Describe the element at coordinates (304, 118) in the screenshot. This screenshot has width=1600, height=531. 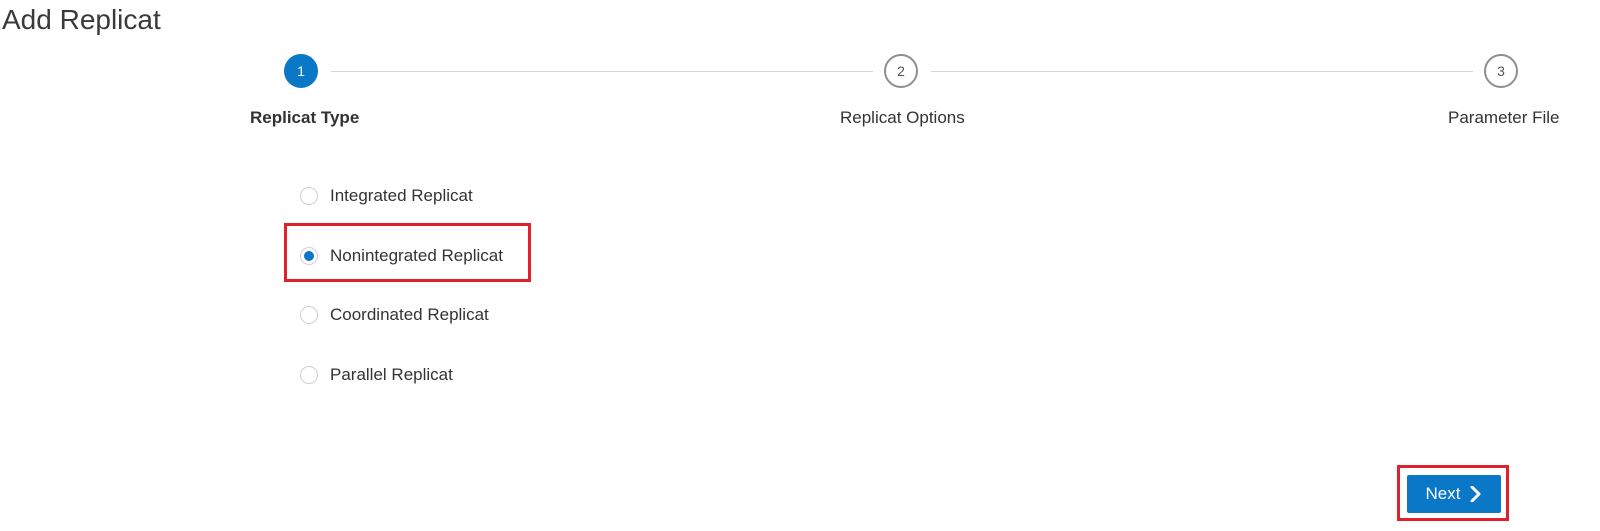
I see `step-1-label: Replicat Type` at that location.